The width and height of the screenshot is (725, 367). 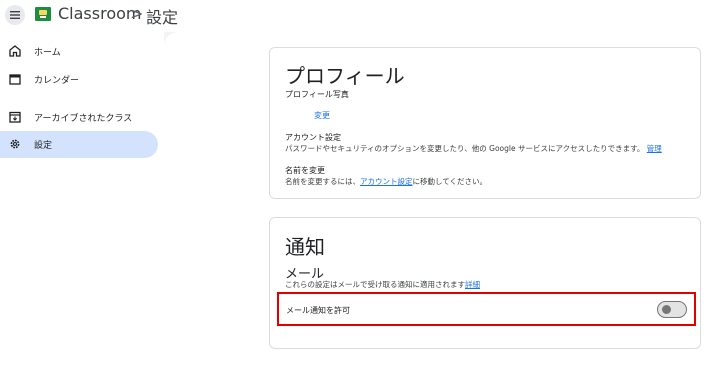 I want to click on sidebar-item-calendar: カレンダー, so click(x=79, y=79).